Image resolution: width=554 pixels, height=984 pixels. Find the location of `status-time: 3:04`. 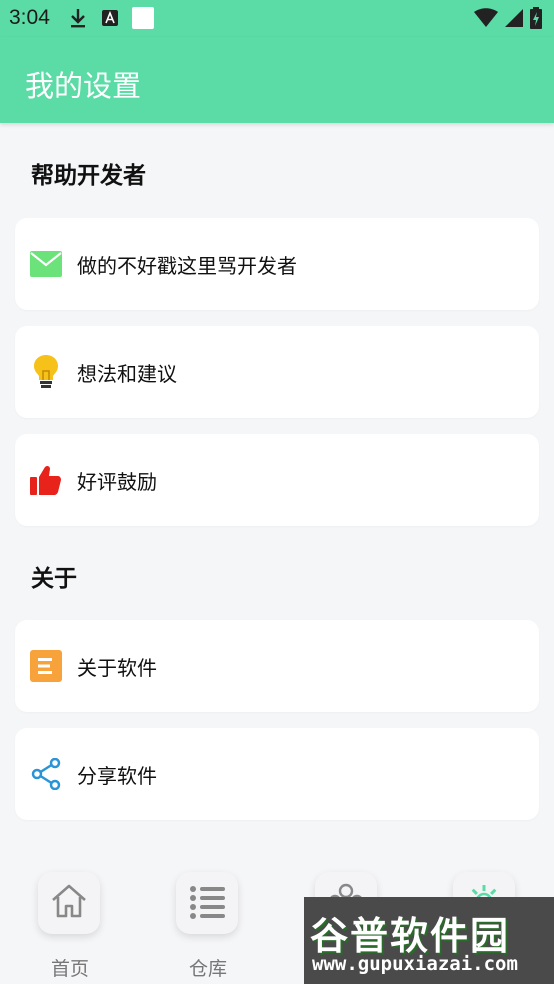

status-time: 3:04 is located at coordinates (29, 17).